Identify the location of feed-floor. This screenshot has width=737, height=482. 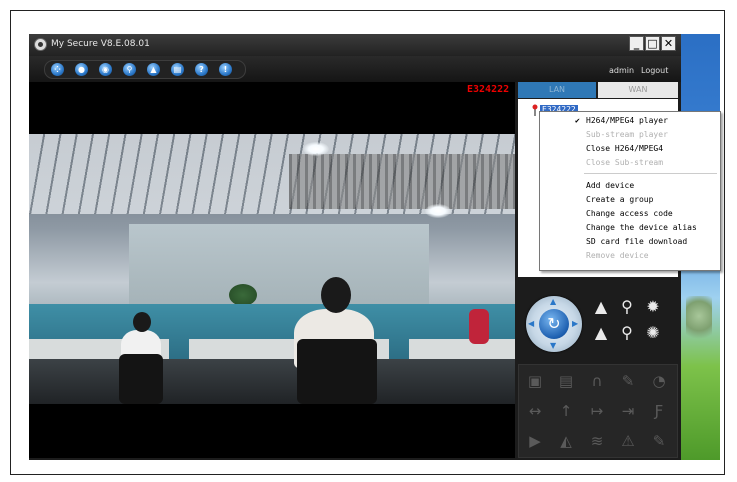
(272, 381).